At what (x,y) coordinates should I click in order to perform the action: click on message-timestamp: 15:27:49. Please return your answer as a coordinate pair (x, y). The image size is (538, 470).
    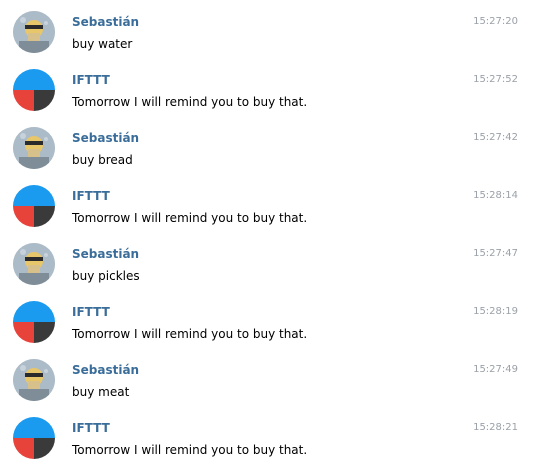
    Looking at the image, I should click on (495, 369).